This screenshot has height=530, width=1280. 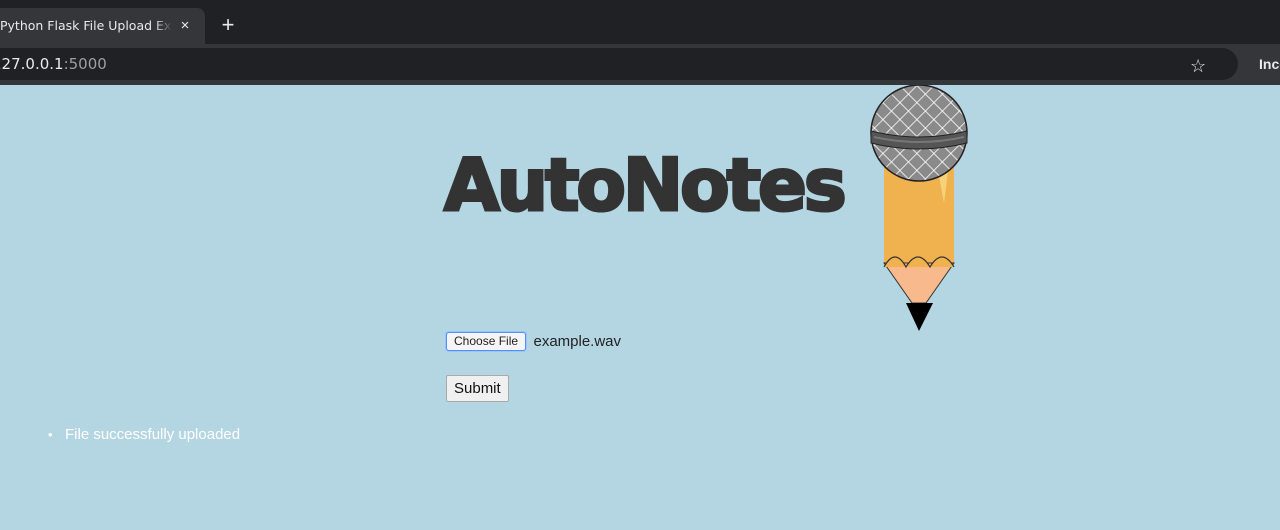 I want to click on flash-messages: File successfully uploaded, so click(x=144, y=434).